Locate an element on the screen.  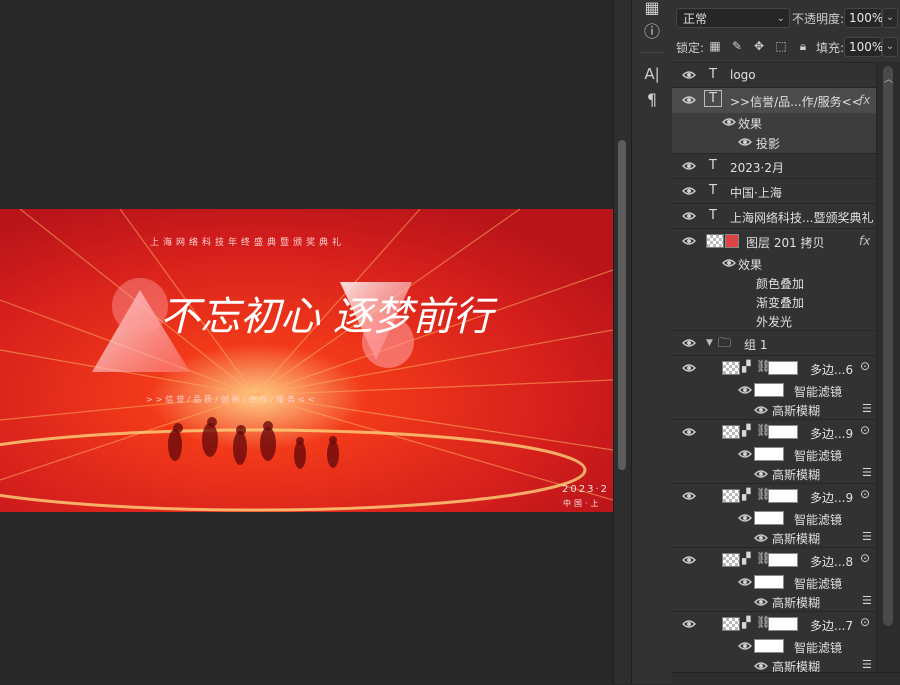
layer-name: 多边...9 is located at coordinates (832, 434).